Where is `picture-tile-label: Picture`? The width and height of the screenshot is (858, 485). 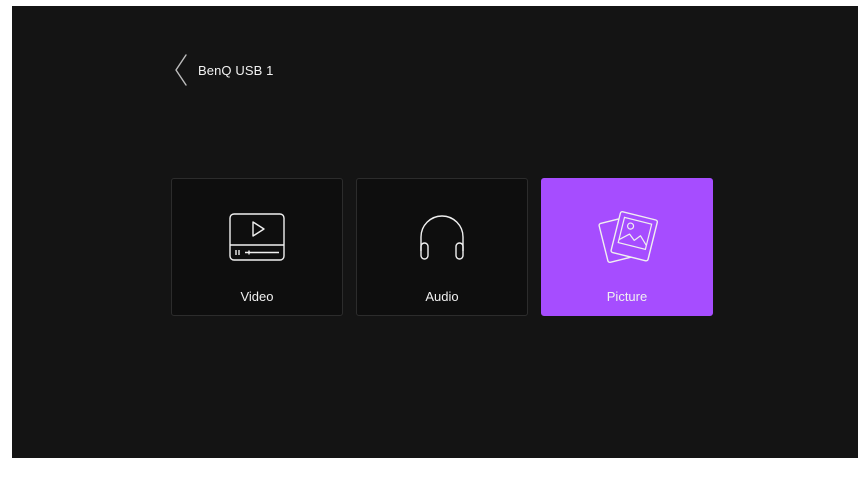 picture-tile-label: Picture is located at coordinates (627, 296).